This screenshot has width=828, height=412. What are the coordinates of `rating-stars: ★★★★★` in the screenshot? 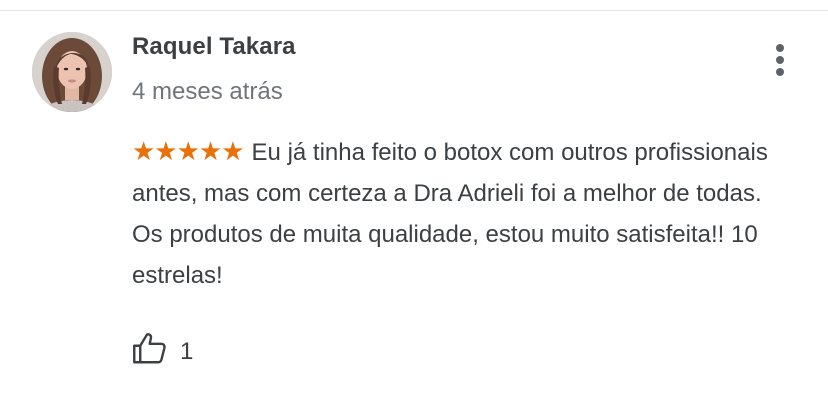 It's located at (188, 152).